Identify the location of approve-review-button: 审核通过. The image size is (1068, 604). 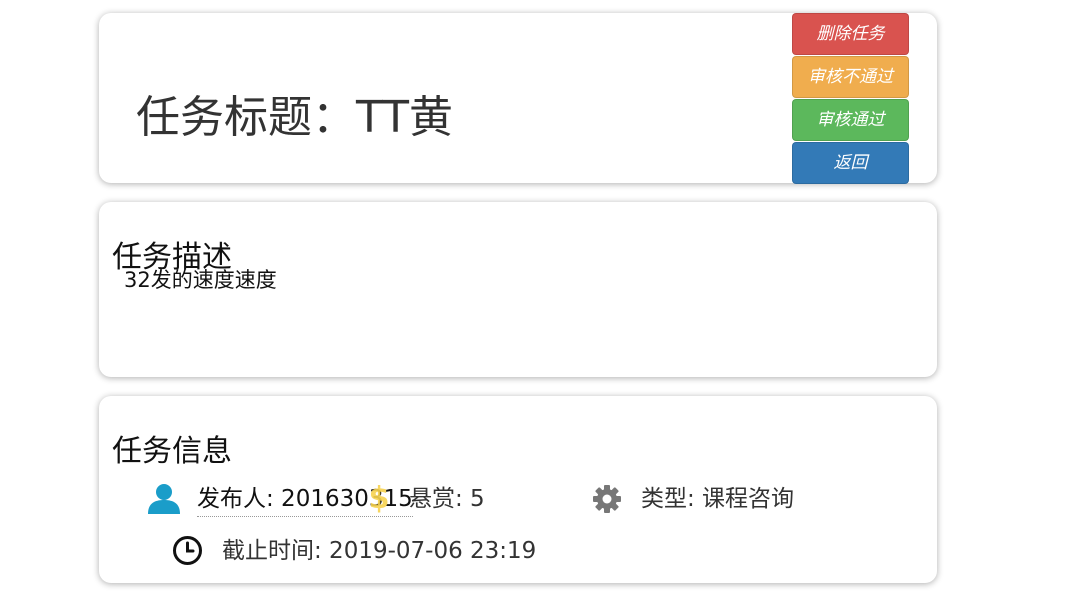
(850, 120).